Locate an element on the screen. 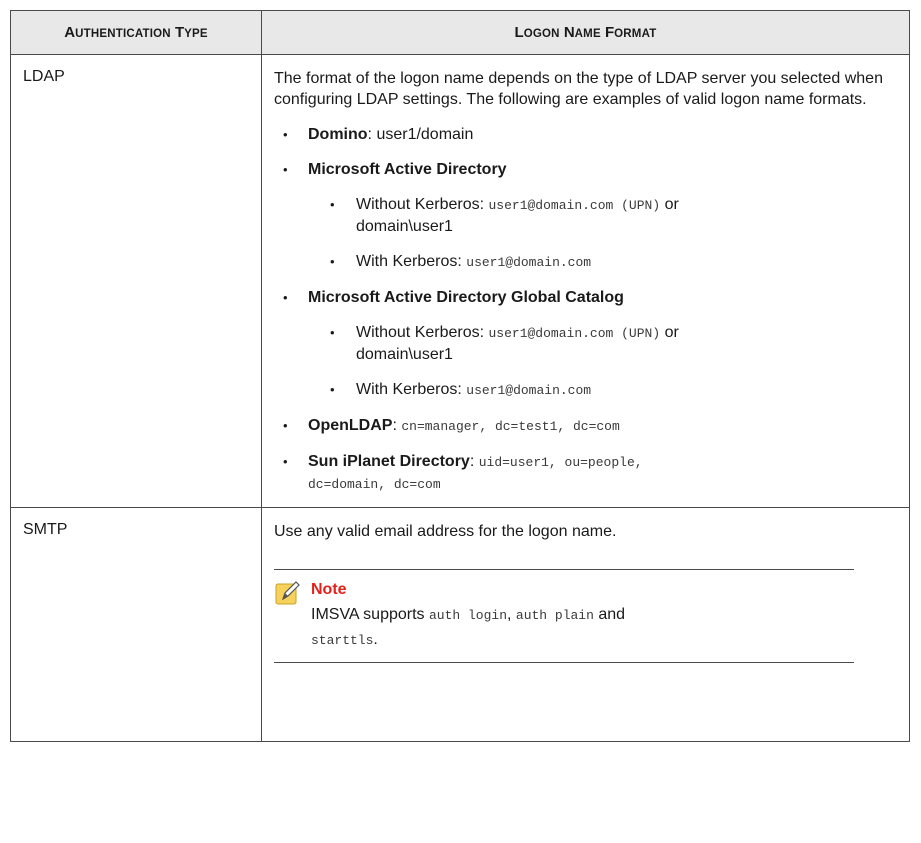 The height and width of the screenshot is (843, 921). note-pencil-icon is located at coordinates (287, 593).